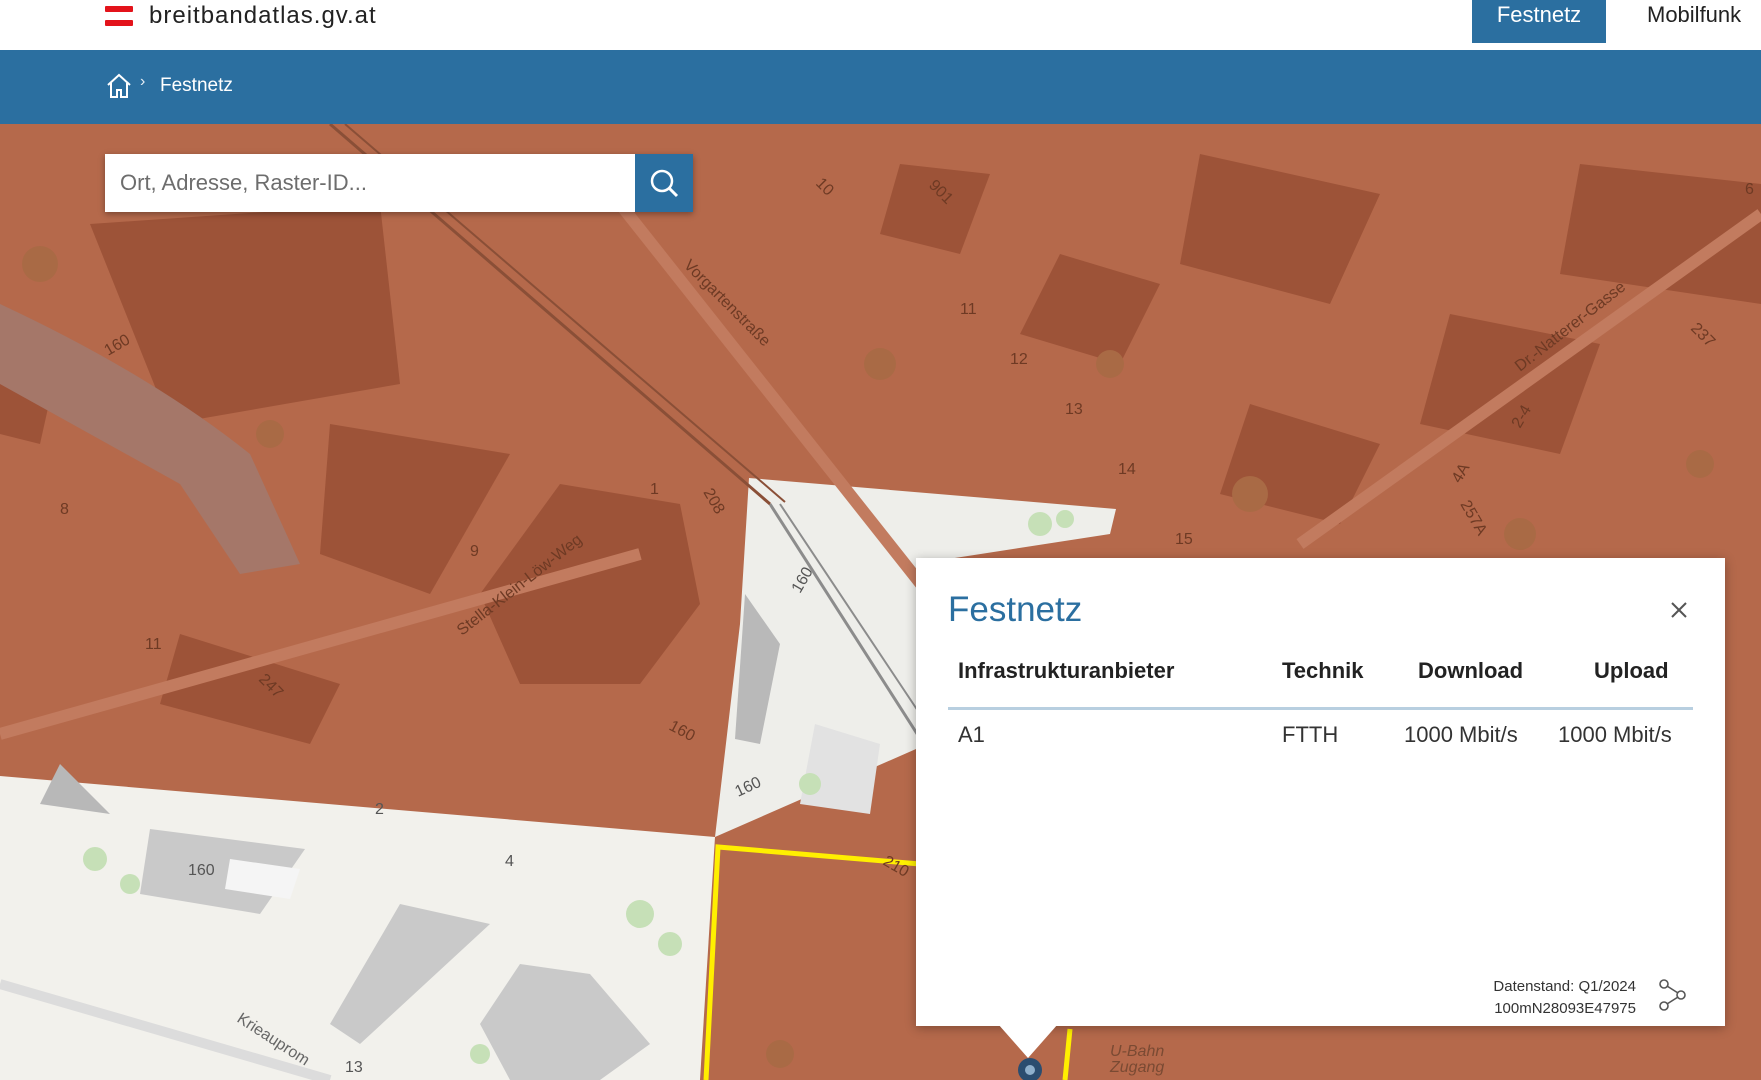 This screenshot has height=1080, width=1761. Describe the element at coordinates (1461, 734) in the screenshot. I see `cell-download: 1000 Mbit/s` at that location.